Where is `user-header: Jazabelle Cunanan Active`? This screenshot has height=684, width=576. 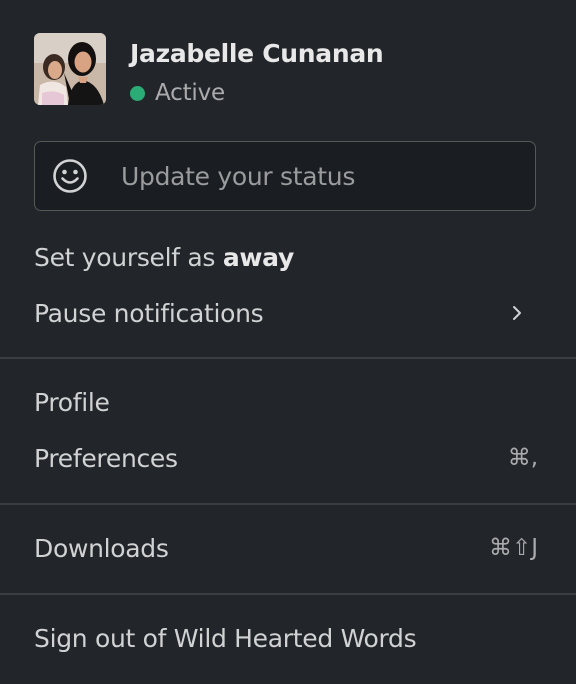
user-header: Jazabelle Cunanan Active is located at coordinates (294, 70).